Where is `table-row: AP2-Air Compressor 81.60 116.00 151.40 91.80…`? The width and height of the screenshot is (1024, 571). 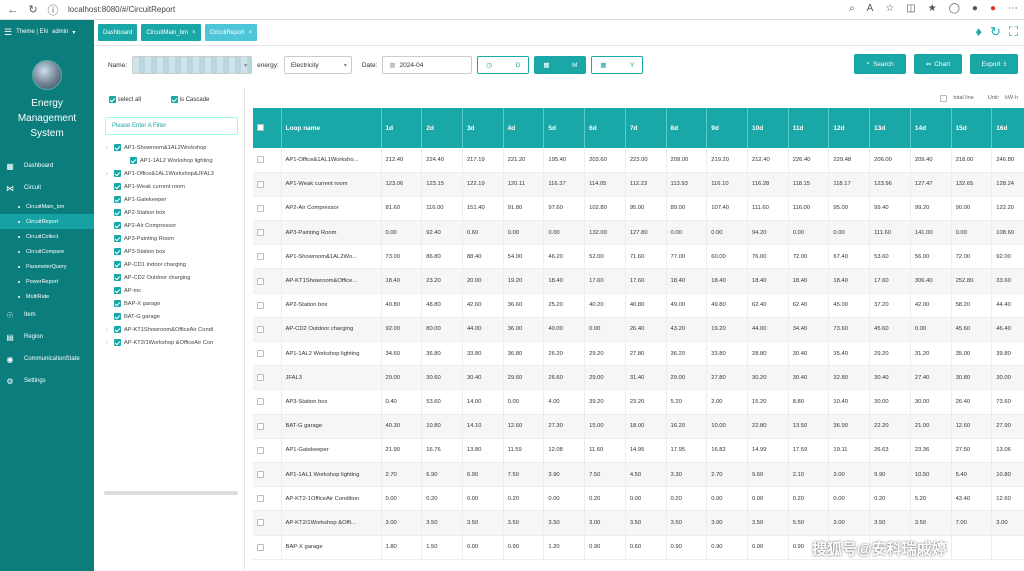
table-row: AP2-Air Compressor 81.60 116.00 151.40 91.80… is located at coordinates (638, 209).